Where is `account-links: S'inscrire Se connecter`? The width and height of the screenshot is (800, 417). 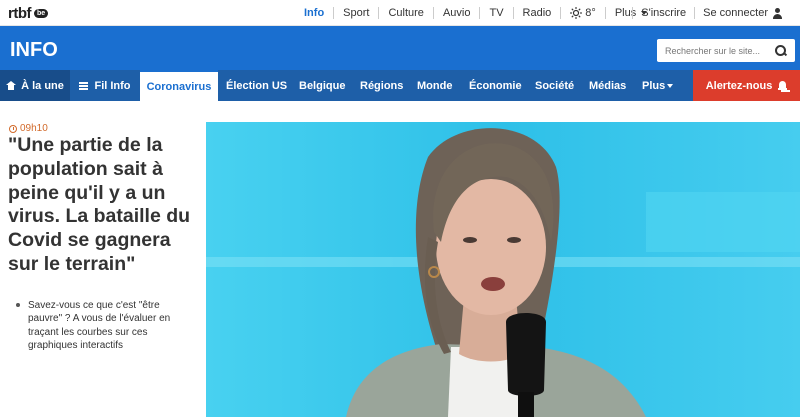 account-links: S'inscrire Se connecter is located at coordinates (711, 13).